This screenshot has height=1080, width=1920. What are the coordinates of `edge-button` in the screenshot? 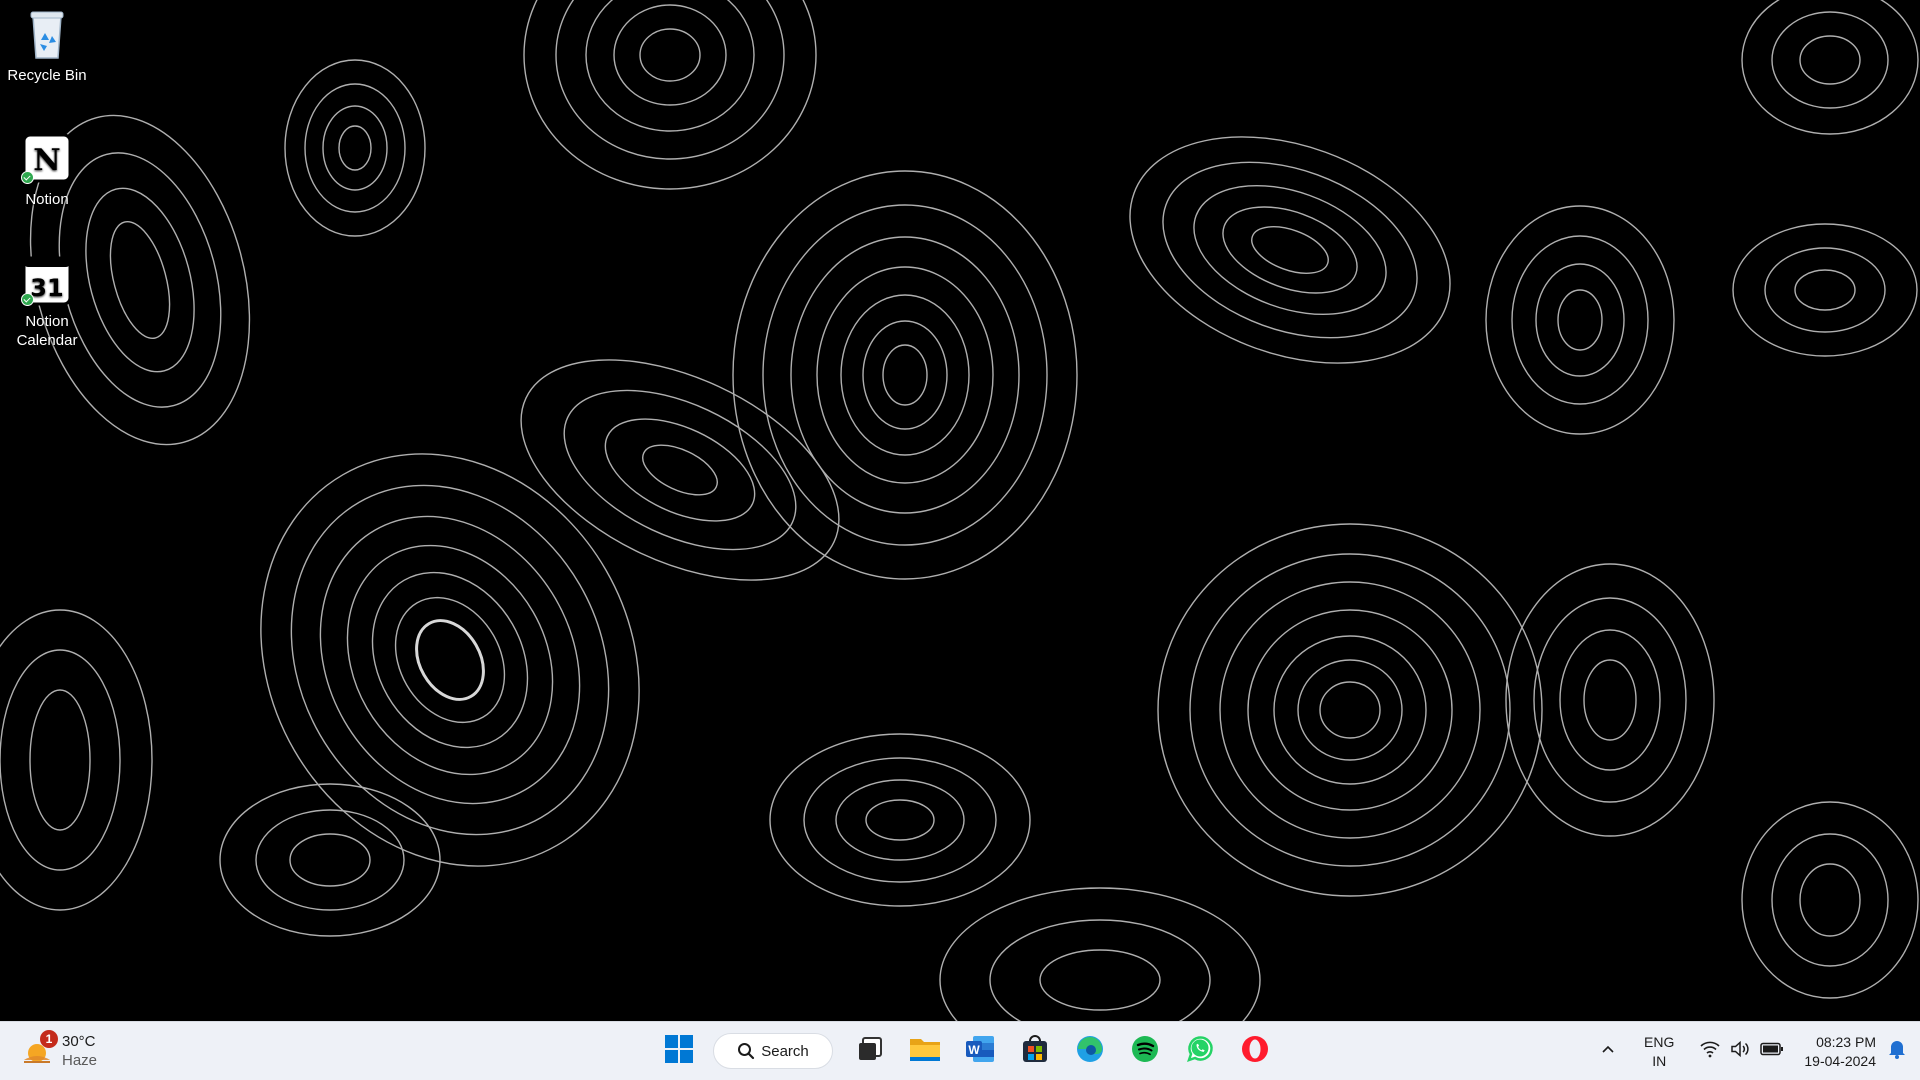 It's located at (1090, 1051).